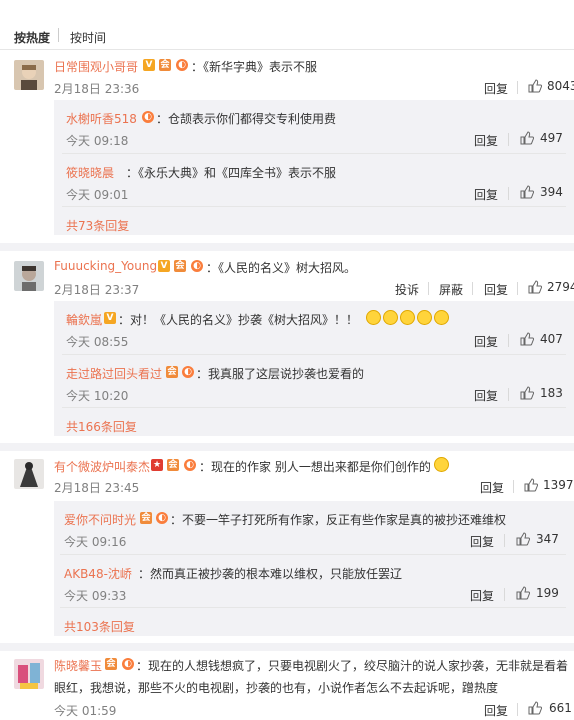  Describe the element at coordinates (270, 574) in the screenshot. I see `reply-text: ：然而真正被抄袭的根本难以维权，只能放任罢辽` at that location.